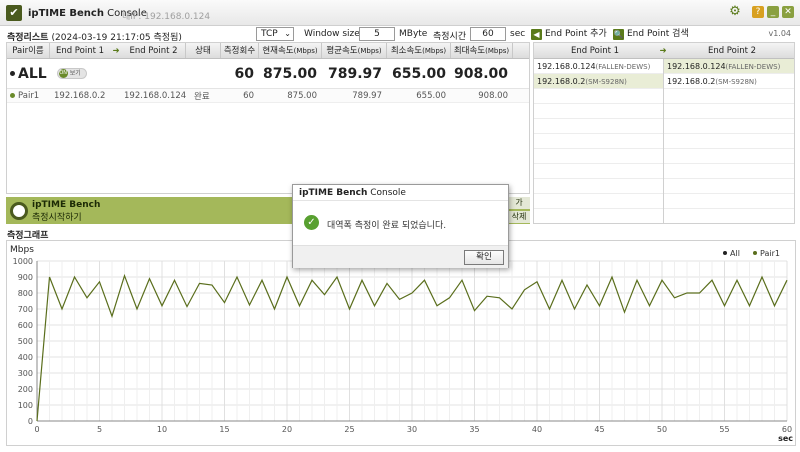 This screenshot has height=452, width=800. I want to click on window-controls: ⚙ ? _ ✕, so click(761, 11).